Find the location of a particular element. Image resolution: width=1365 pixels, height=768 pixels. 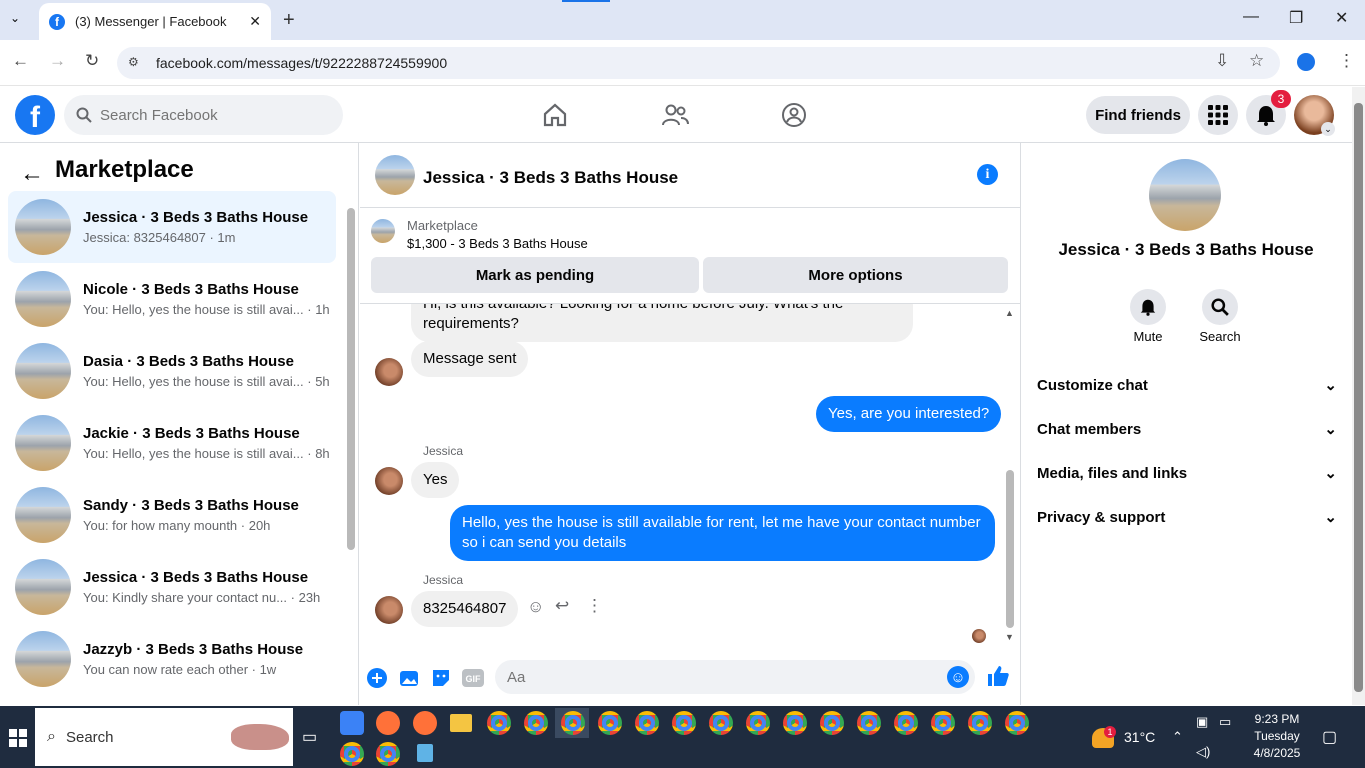

info-icon: i is located at coordinates (987, 174).